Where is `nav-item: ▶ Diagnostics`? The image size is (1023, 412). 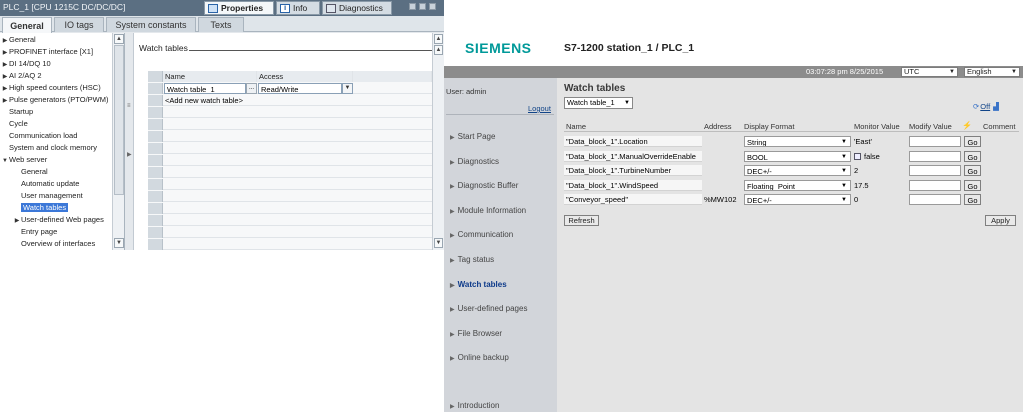 nav-item: ▶ Diagnostics is located at coordinates (474, 161).